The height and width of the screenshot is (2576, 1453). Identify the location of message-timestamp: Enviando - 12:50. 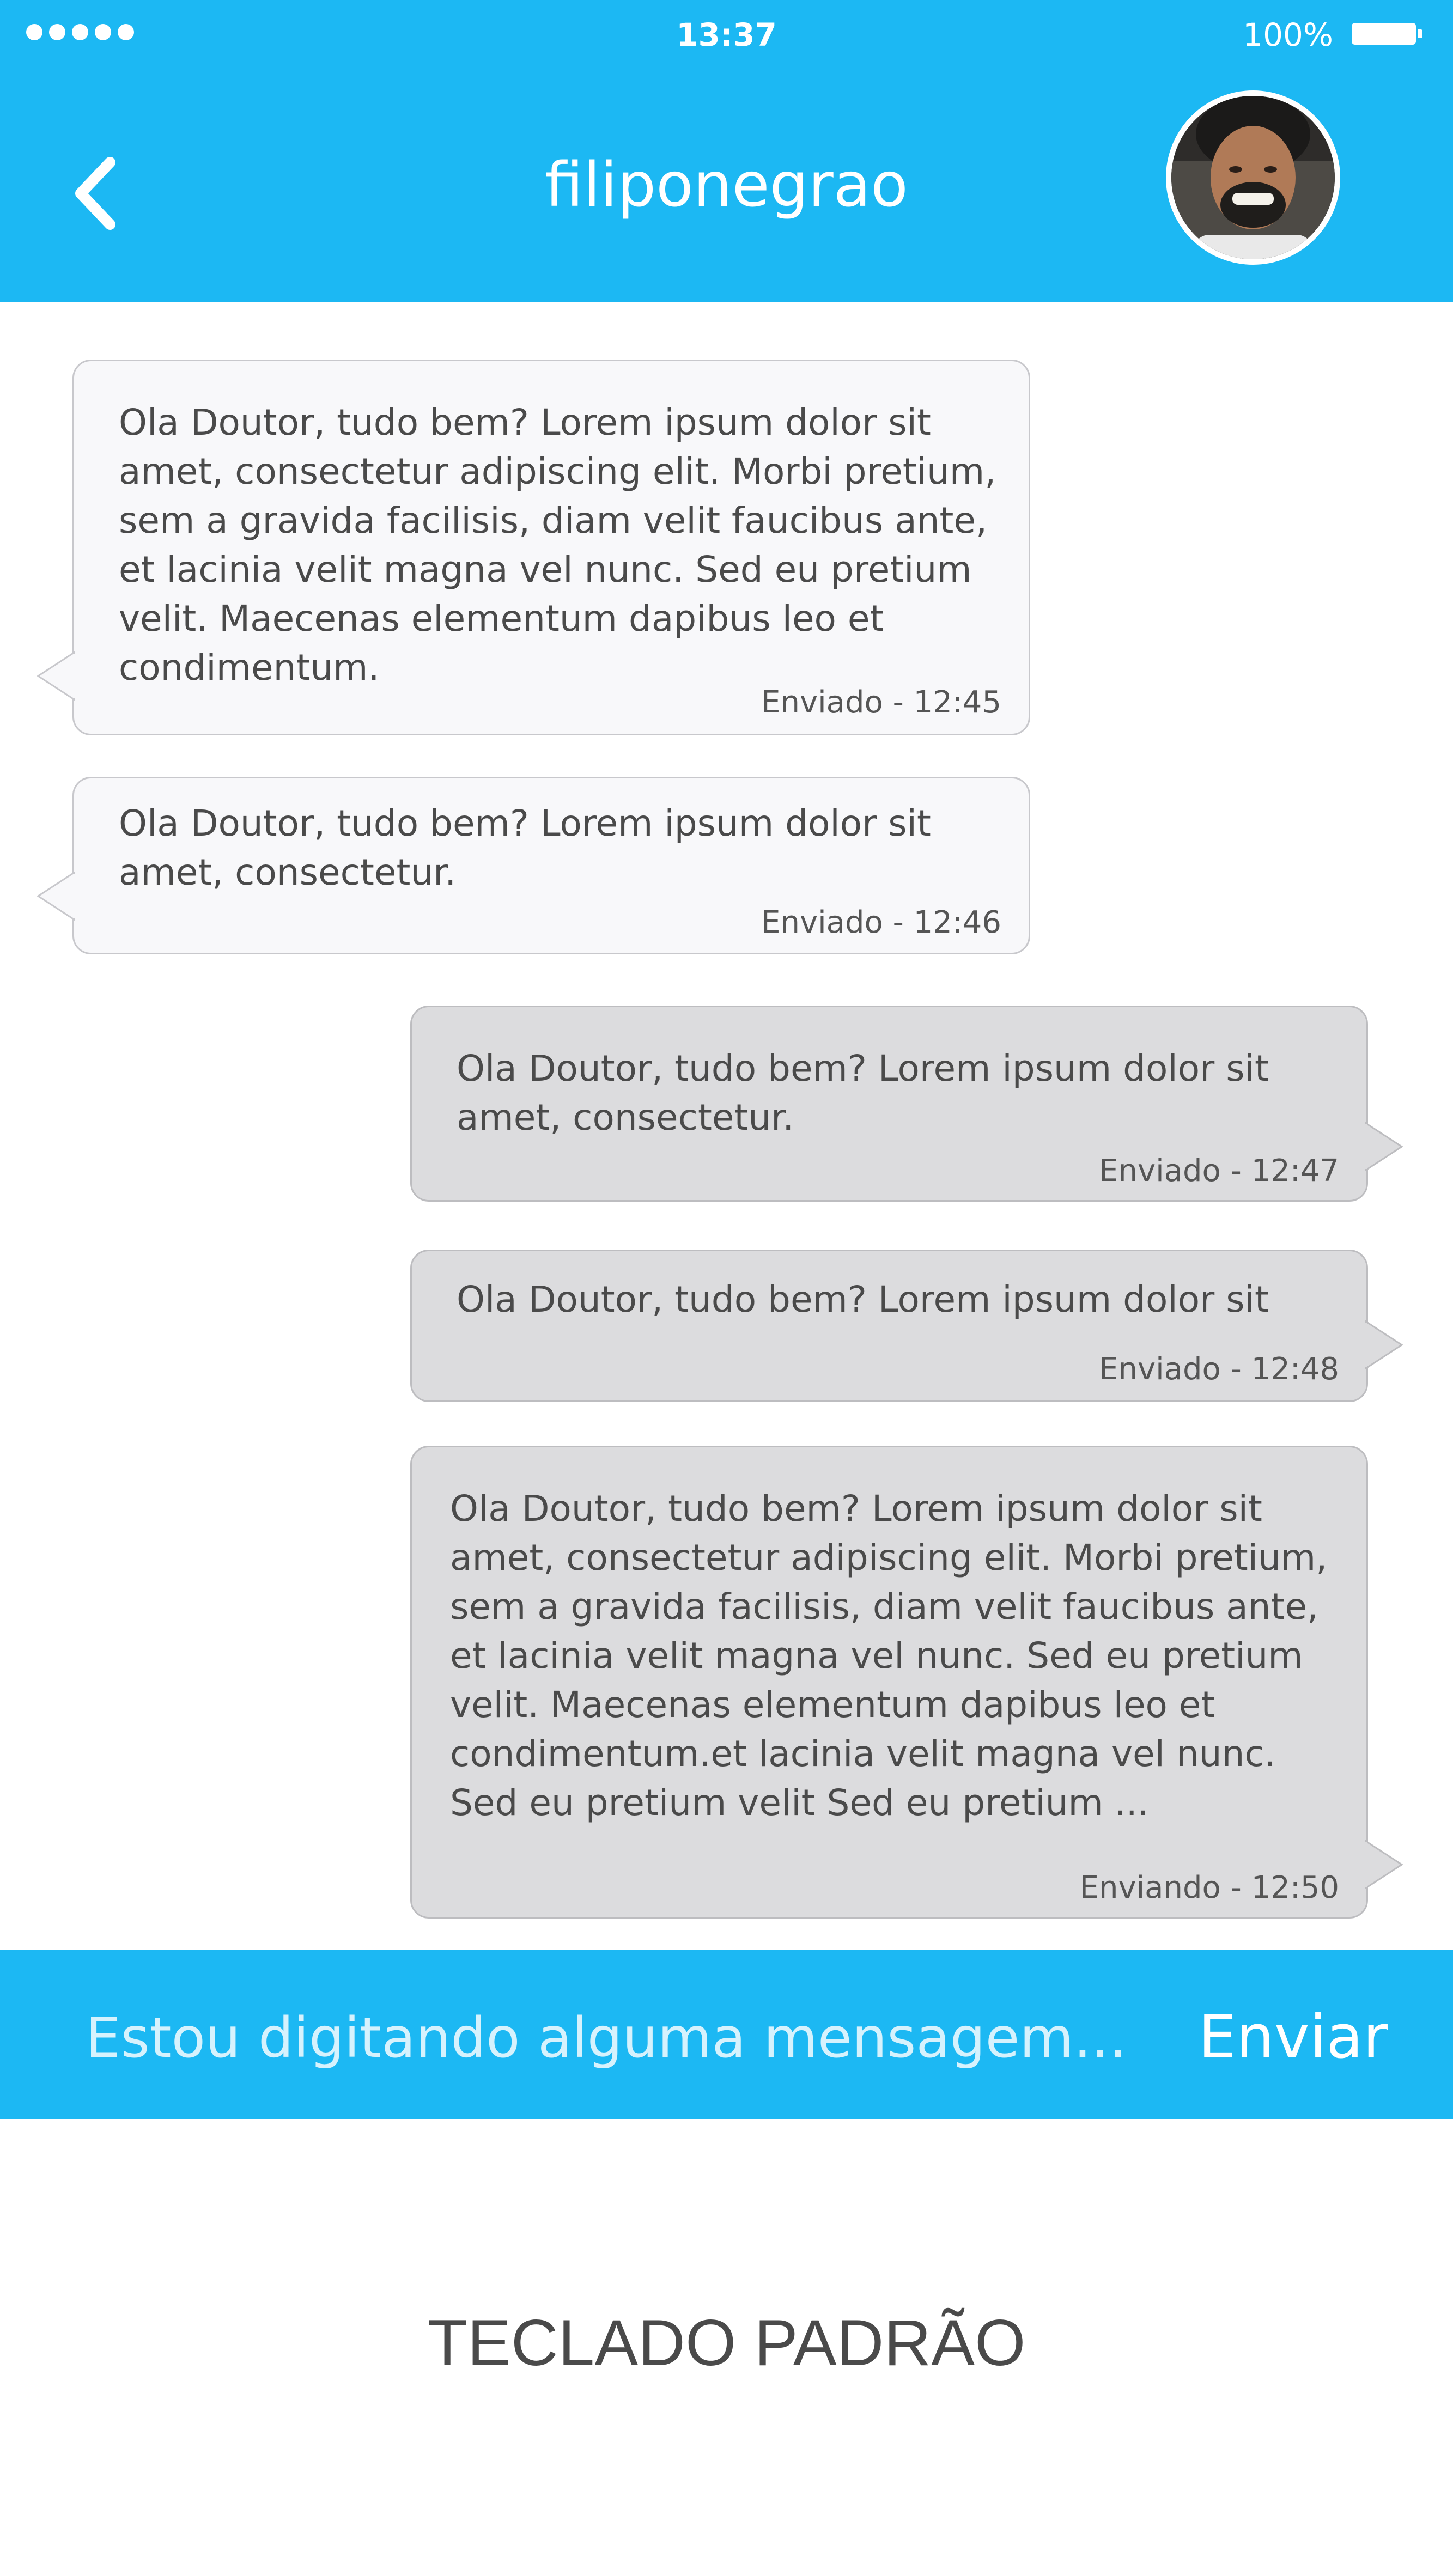
(1209, 1888).